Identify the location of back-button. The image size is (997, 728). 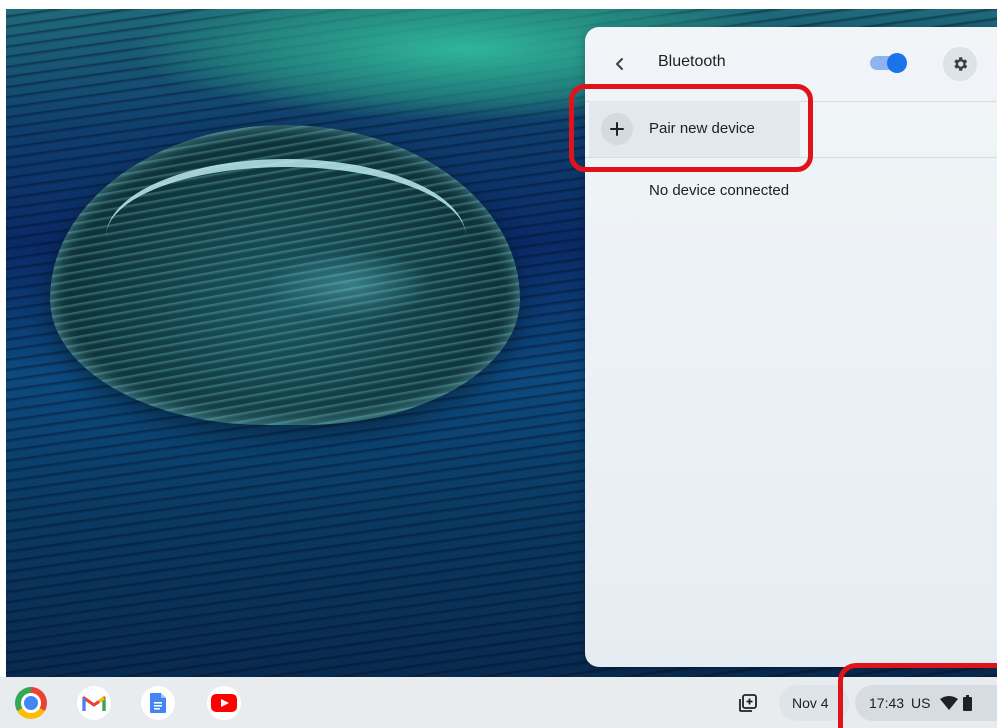
(620, 64).